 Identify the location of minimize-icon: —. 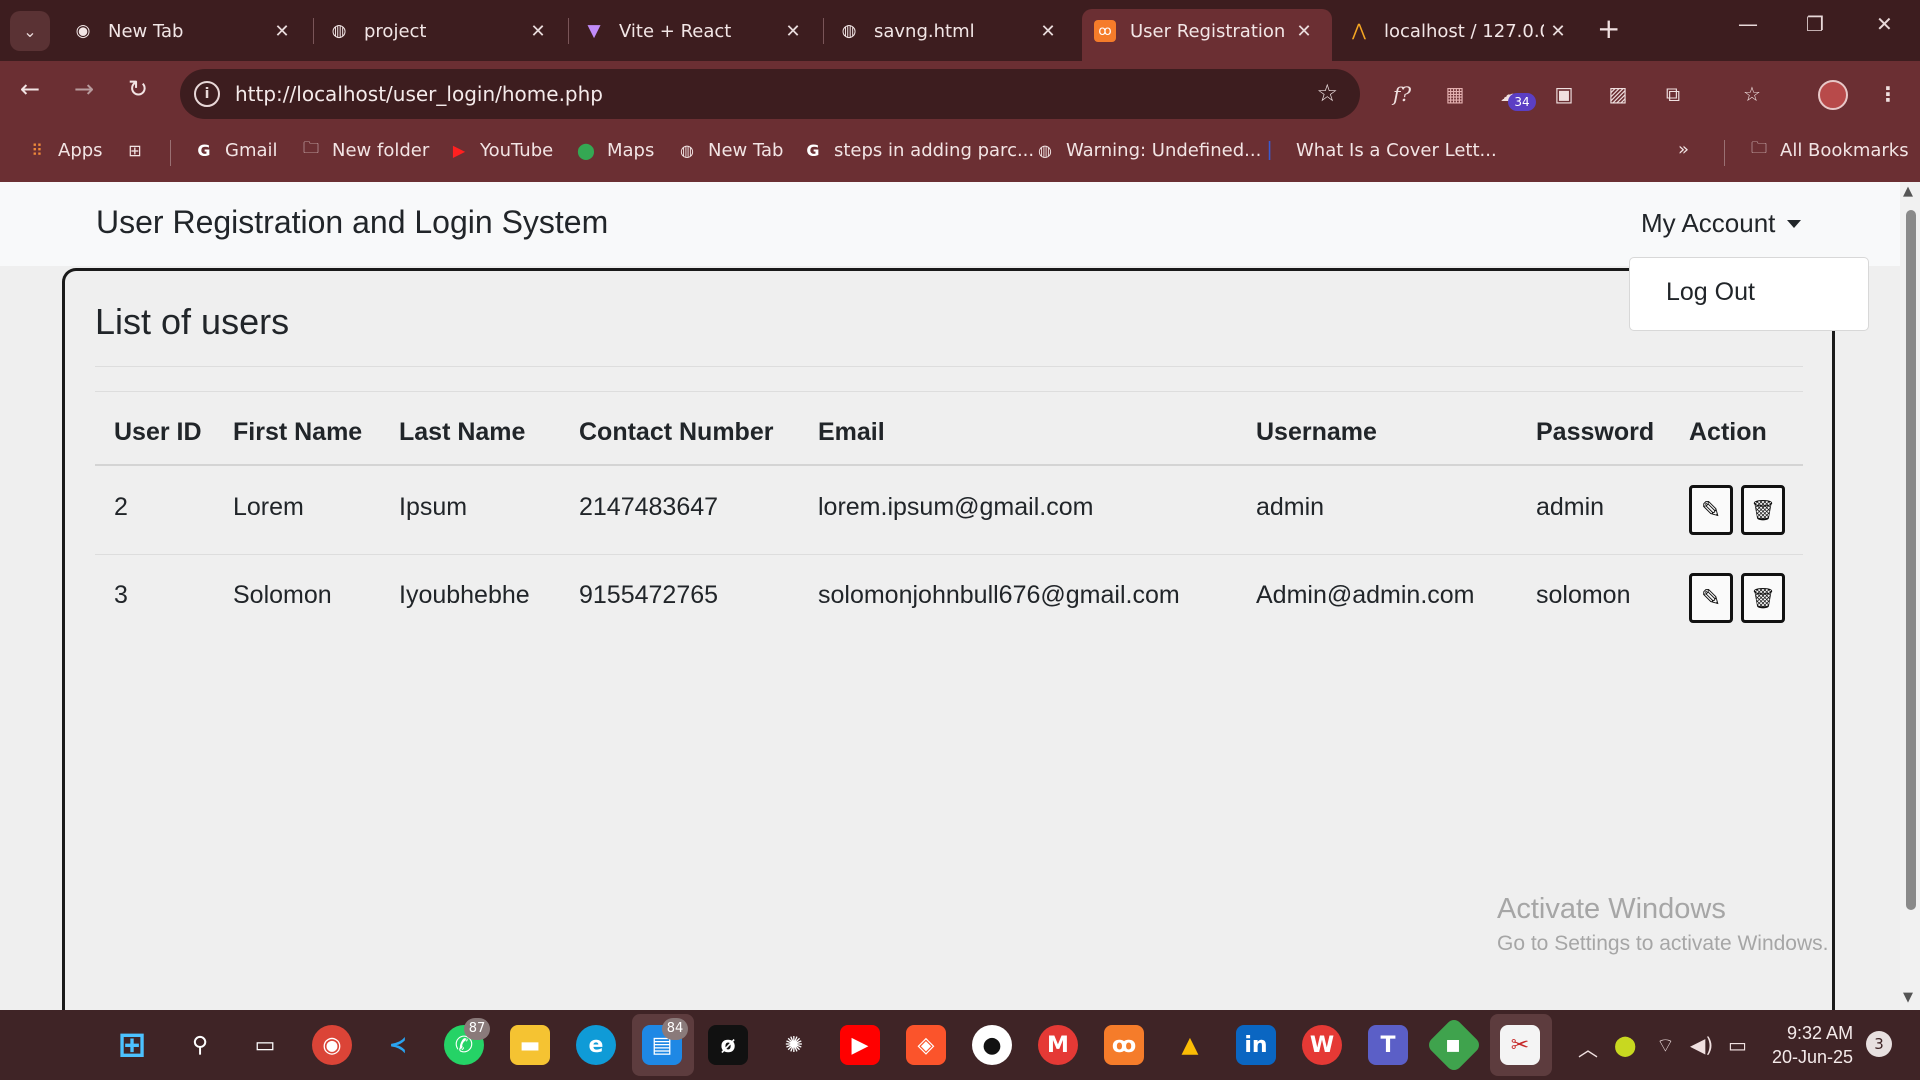
(1748, 24).